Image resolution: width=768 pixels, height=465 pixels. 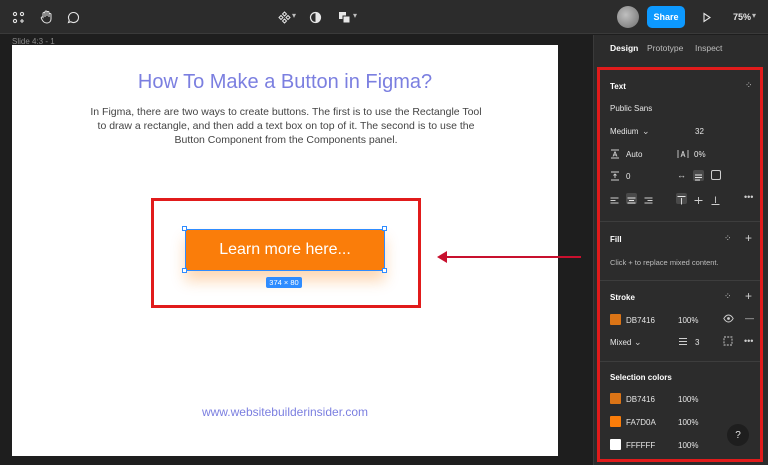 What do you see at coordinates (285, 412) in the screenshot?
I see `slide-url-text: www.websitebuilderinsider.com` at bounding box center [285, 412].